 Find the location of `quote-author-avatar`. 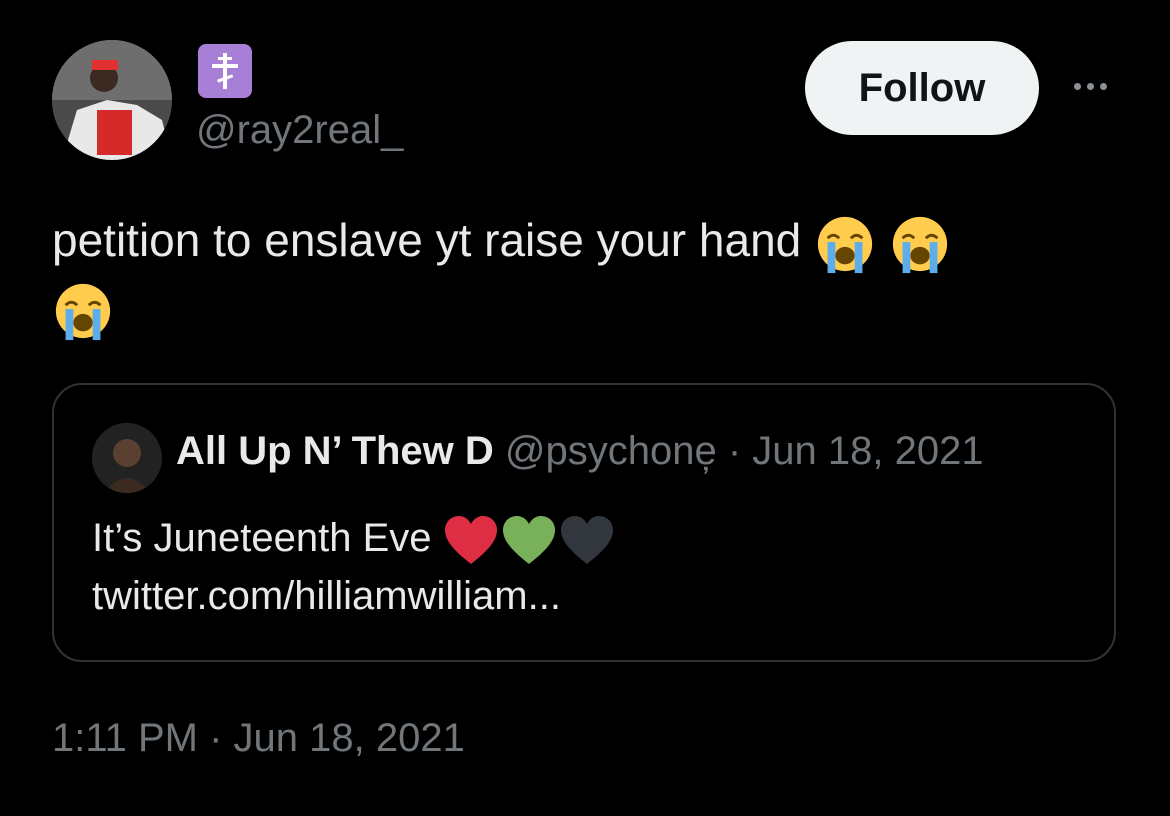

quote-author-avatar is located at coordinates (127, 458).